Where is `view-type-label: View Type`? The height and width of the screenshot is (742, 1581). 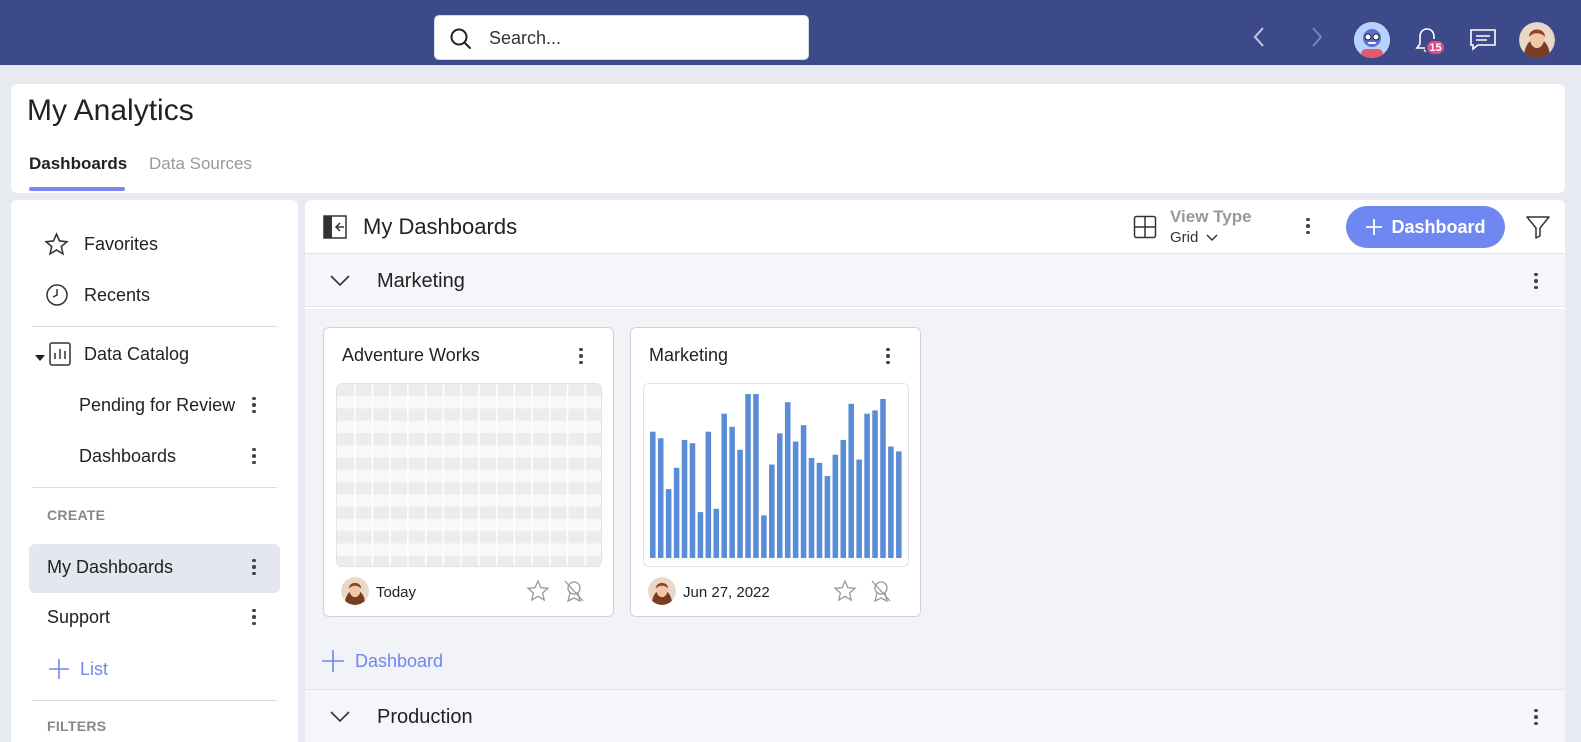
view-type-label: View Type is located at coordinates (1211, 216).